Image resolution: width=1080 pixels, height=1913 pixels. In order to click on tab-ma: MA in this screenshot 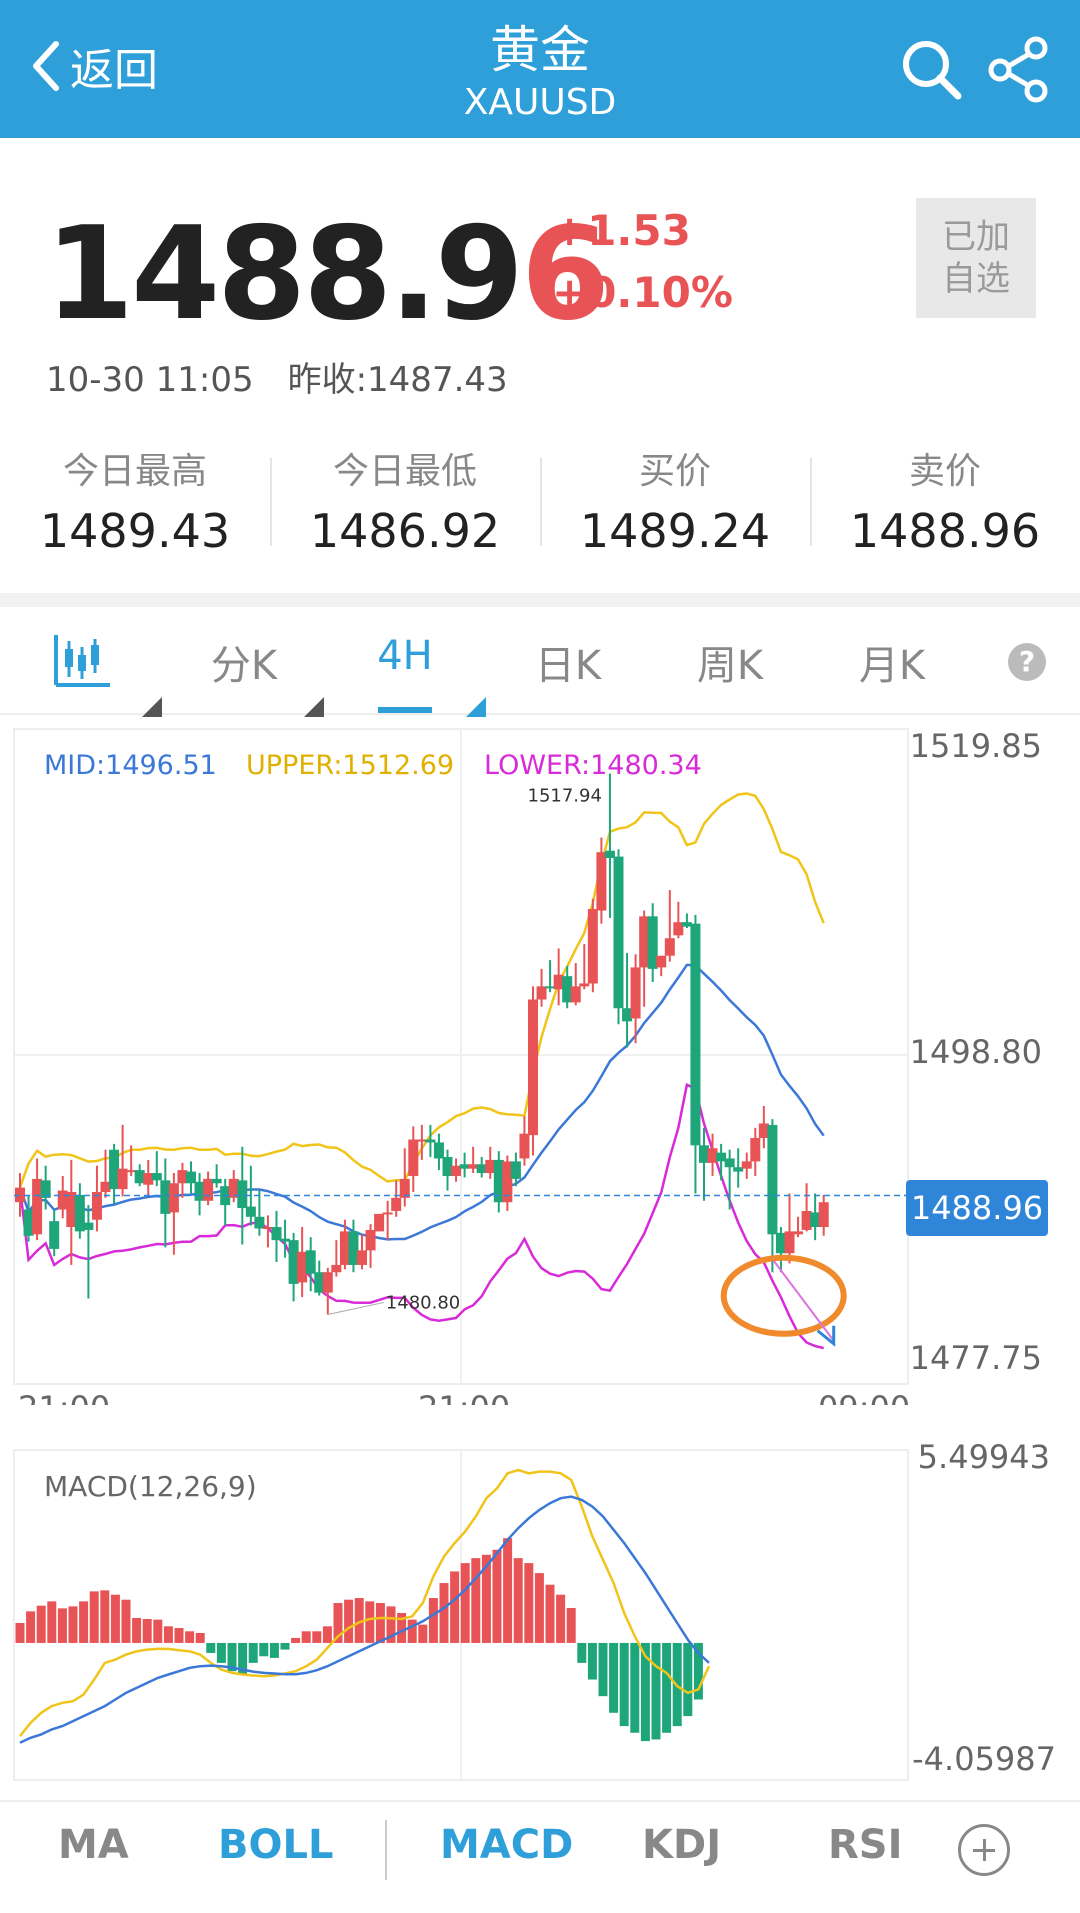, I will do `click(93, 1845)`.